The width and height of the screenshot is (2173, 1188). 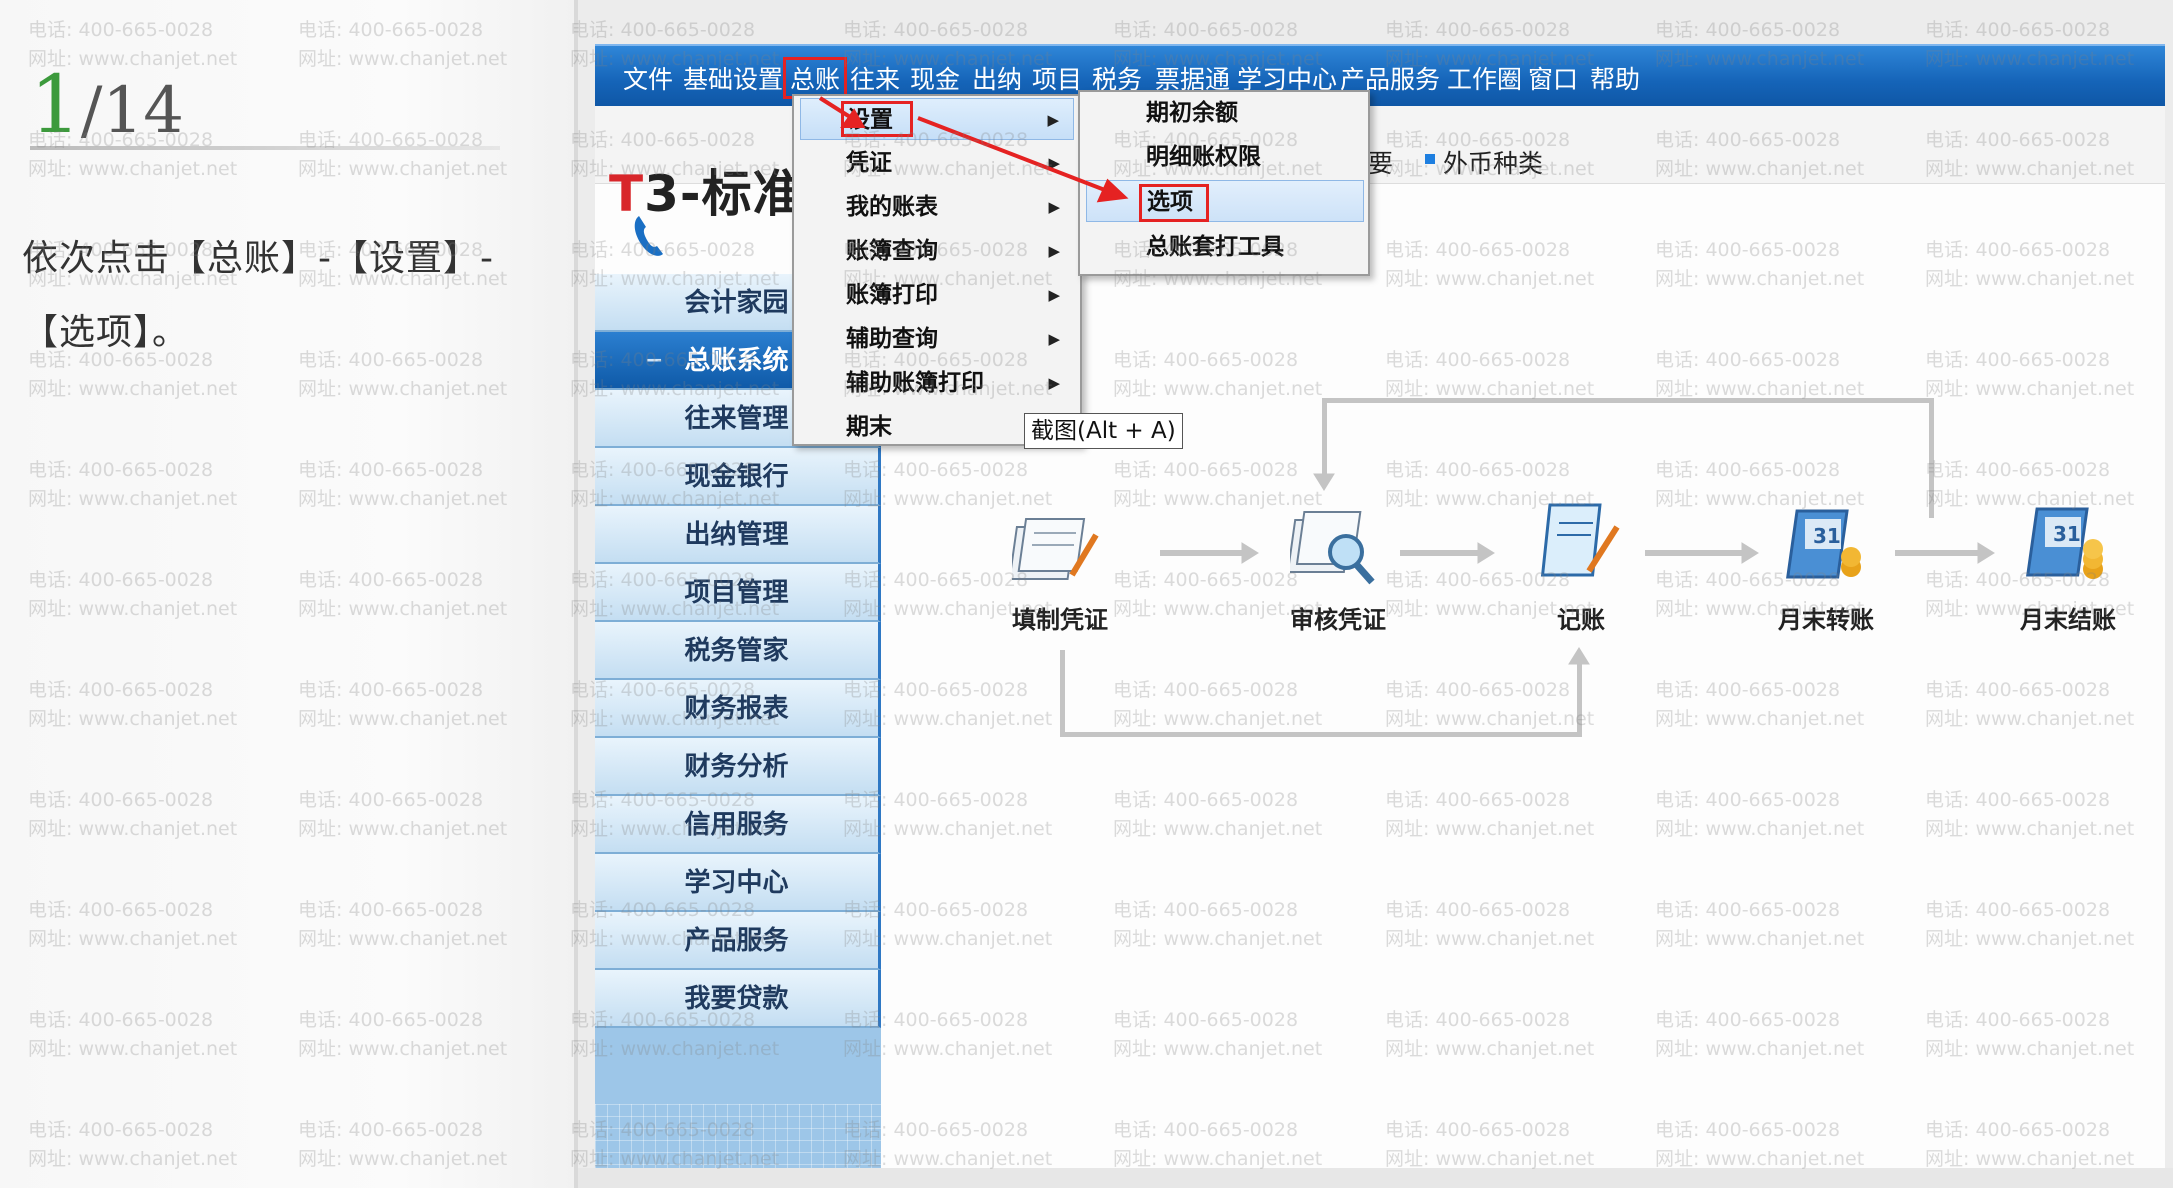 I want to click on highlight-box-options, so click(x=1174, y=203).